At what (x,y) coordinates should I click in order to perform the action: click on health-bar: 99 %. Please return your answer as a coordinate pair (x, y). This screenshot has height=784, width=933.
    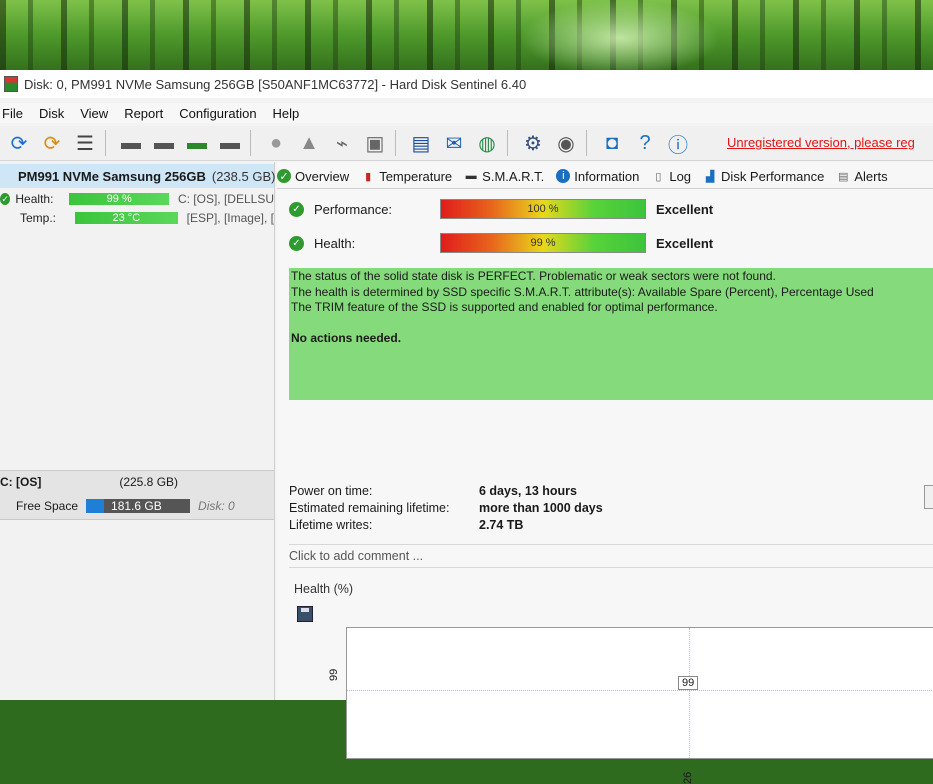
    Looking at the image, I should click on (119, 199).